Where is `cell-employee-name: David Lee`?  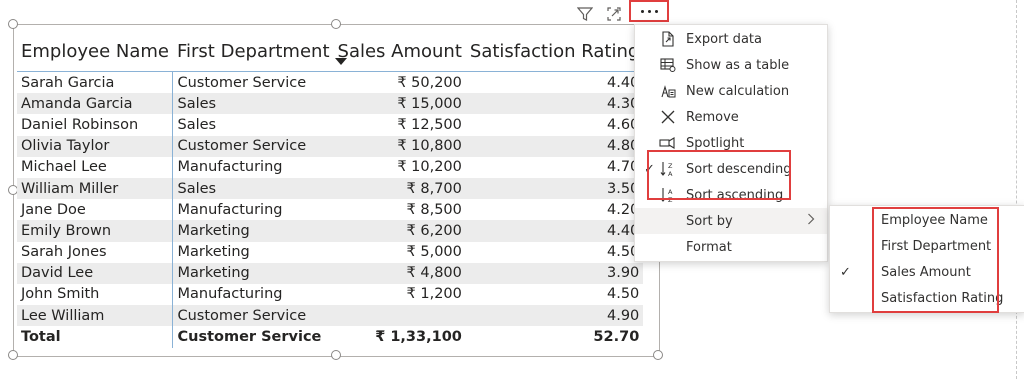
cell-employee-name: David Lee is located at coordinates (95, 273).